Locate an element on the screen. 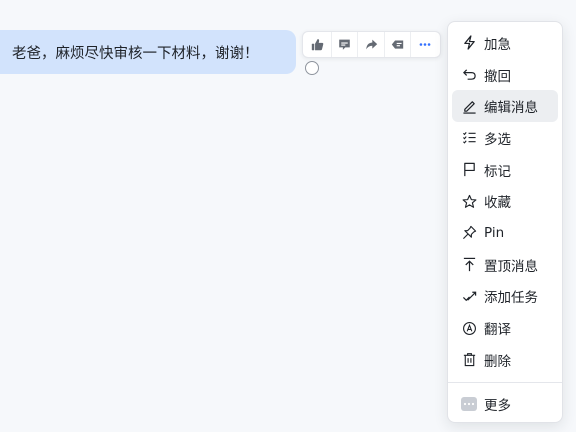 The width and height of the screenshot is (576, 432). star-icon is located at coordinates (469, 201).